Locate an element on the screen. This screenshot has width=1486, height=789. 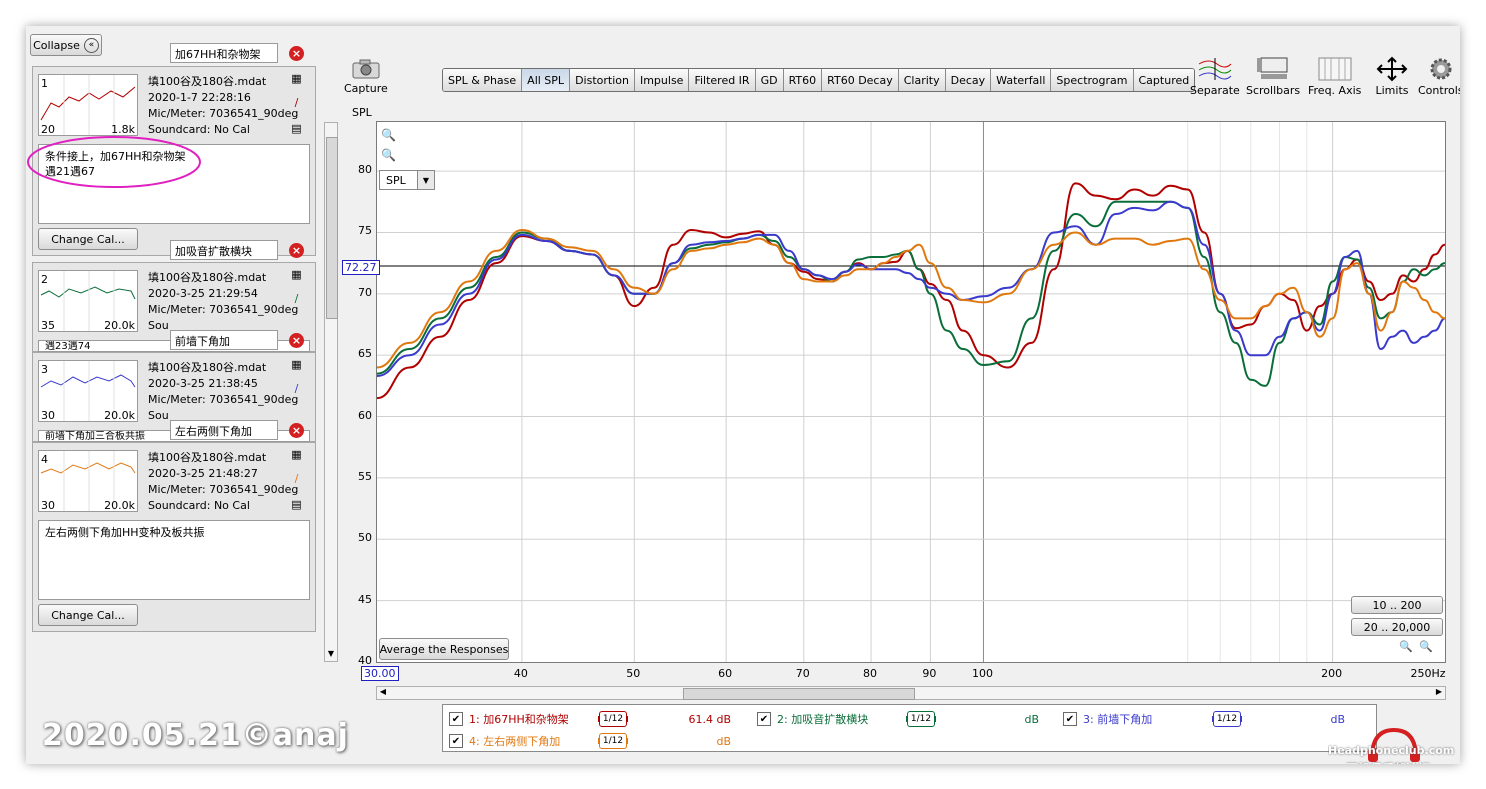
thumb-index-4: 4 is located at coordinates (44, 459).